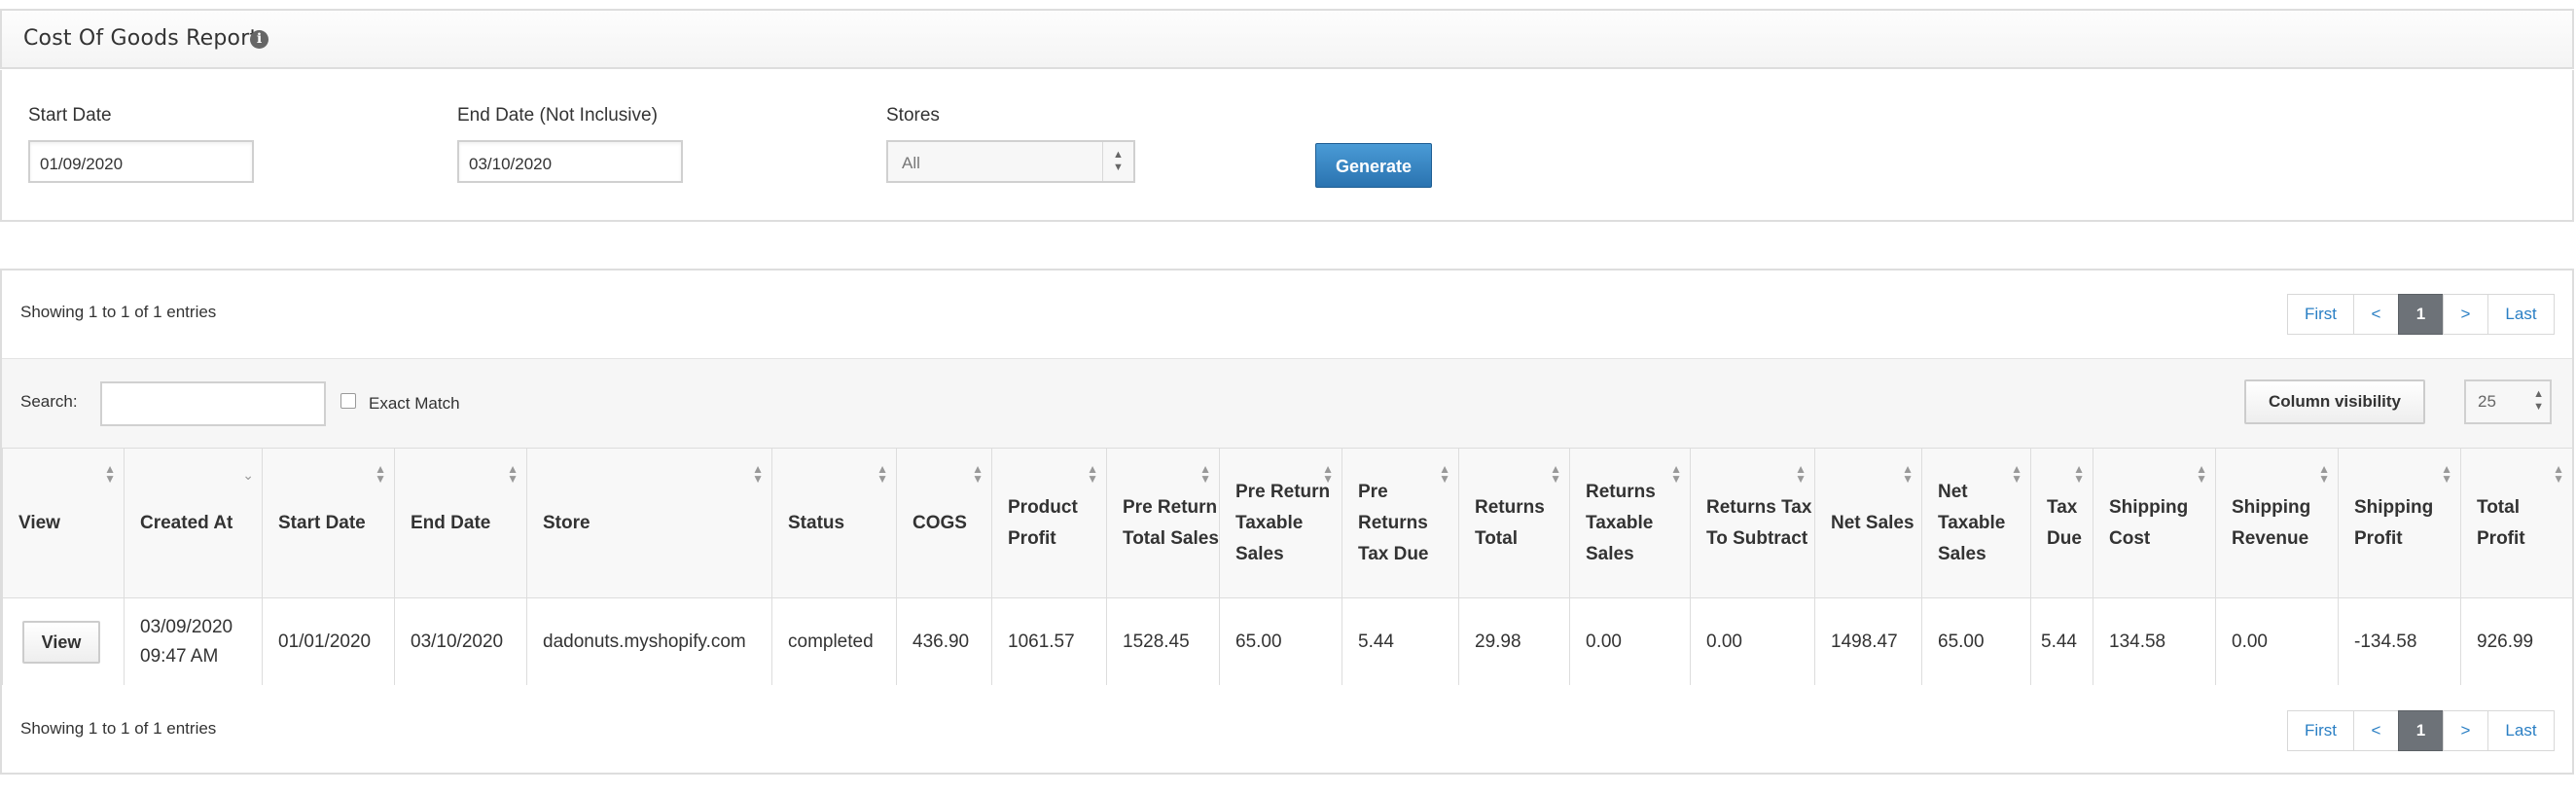 This screenshot has height=794, width=2576. What do you see at coordinates (248, 475) in the screenshot?
I see `sort-desc-icon: ⌄` at bounding box center [248, 475].